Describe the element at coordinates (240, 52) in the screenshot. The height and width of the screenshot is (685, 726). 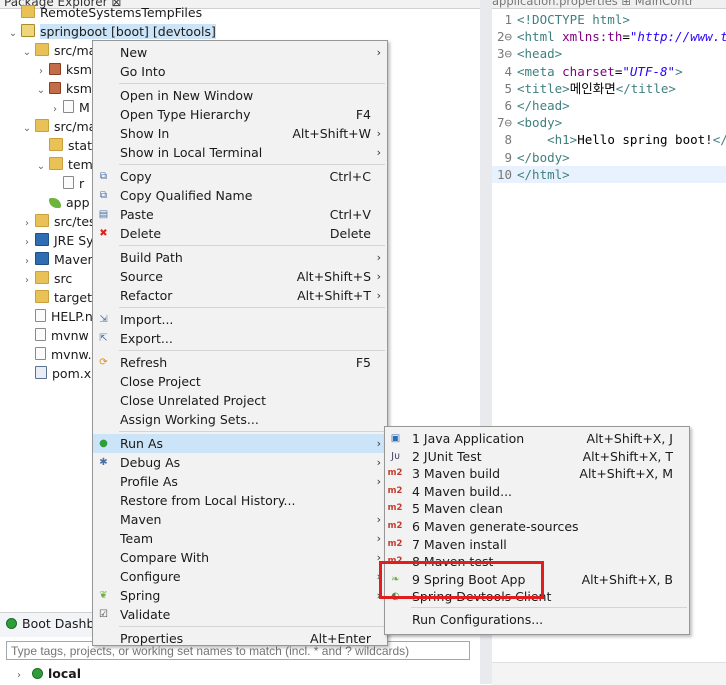
I see `menu-item-new: New ›` at that location.